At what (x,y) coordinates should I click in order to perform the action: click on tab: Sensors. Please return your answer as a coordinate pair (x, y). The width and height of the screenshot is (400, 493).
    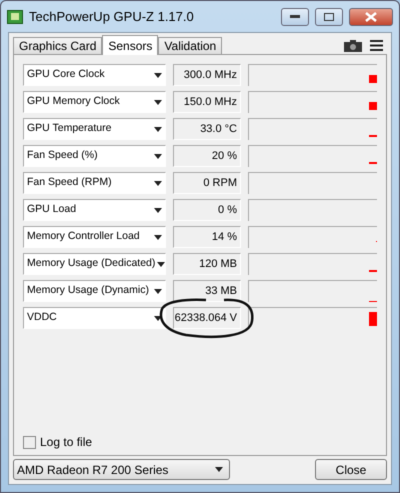
    Looking at the image, I should click on (130, 45).